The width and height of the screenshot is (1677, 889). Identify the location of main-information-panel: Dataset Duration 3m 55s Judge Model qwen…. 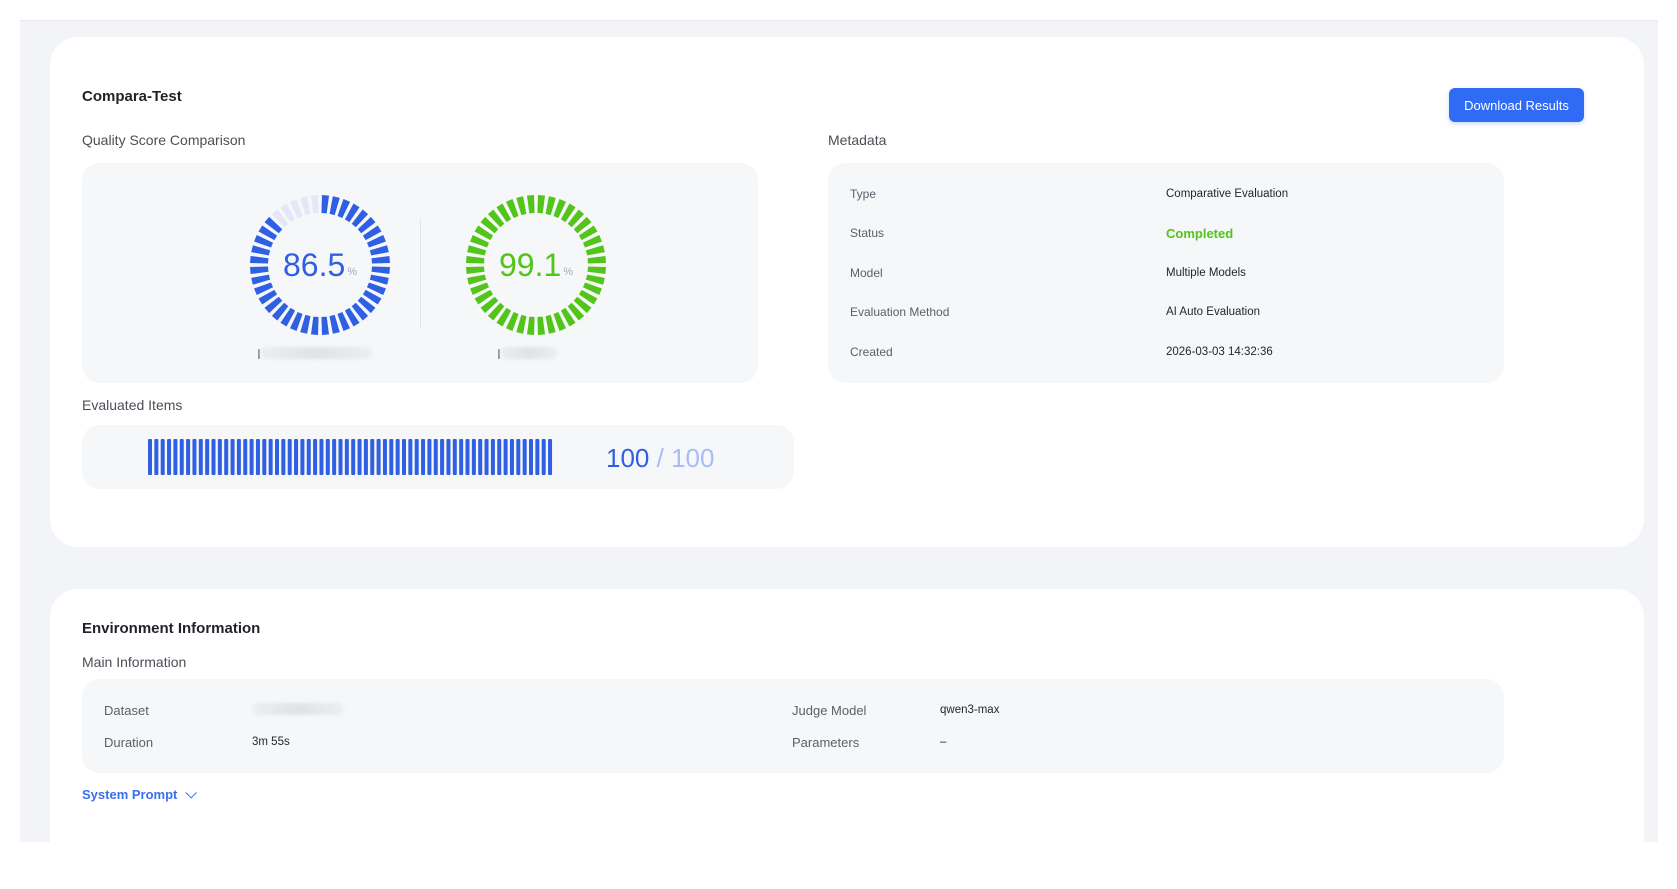
(793, 726).